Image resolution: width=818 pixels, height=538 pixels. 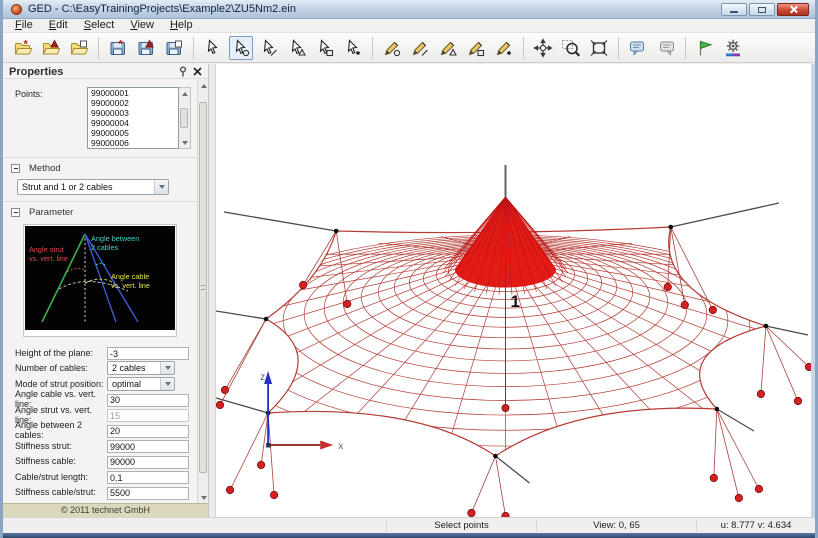 I want to click on svg-text: z, so click(x=262, y=377).